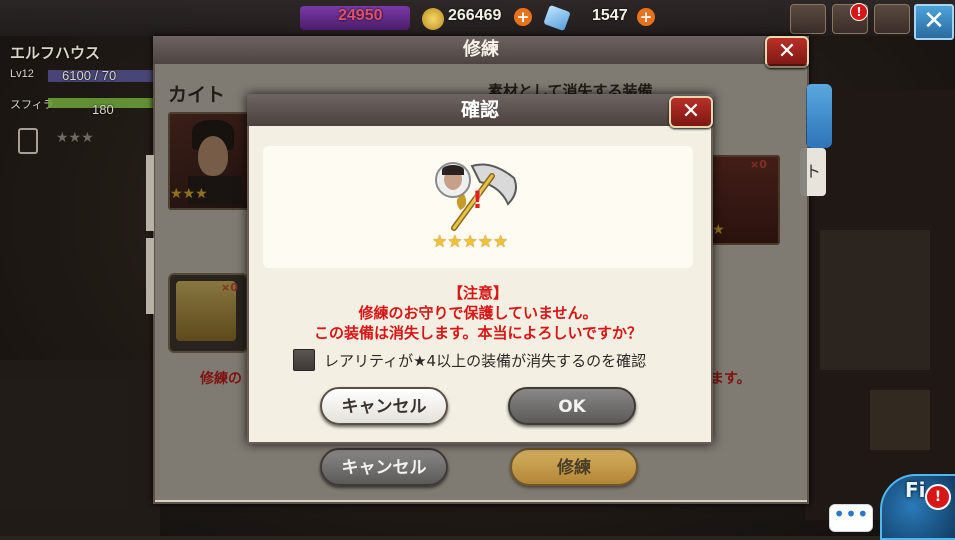  What do you see at coordinates (304, 360) in the screenshot?
I see `rarity-confirm-checkbox` at bounding box center [304, 360].